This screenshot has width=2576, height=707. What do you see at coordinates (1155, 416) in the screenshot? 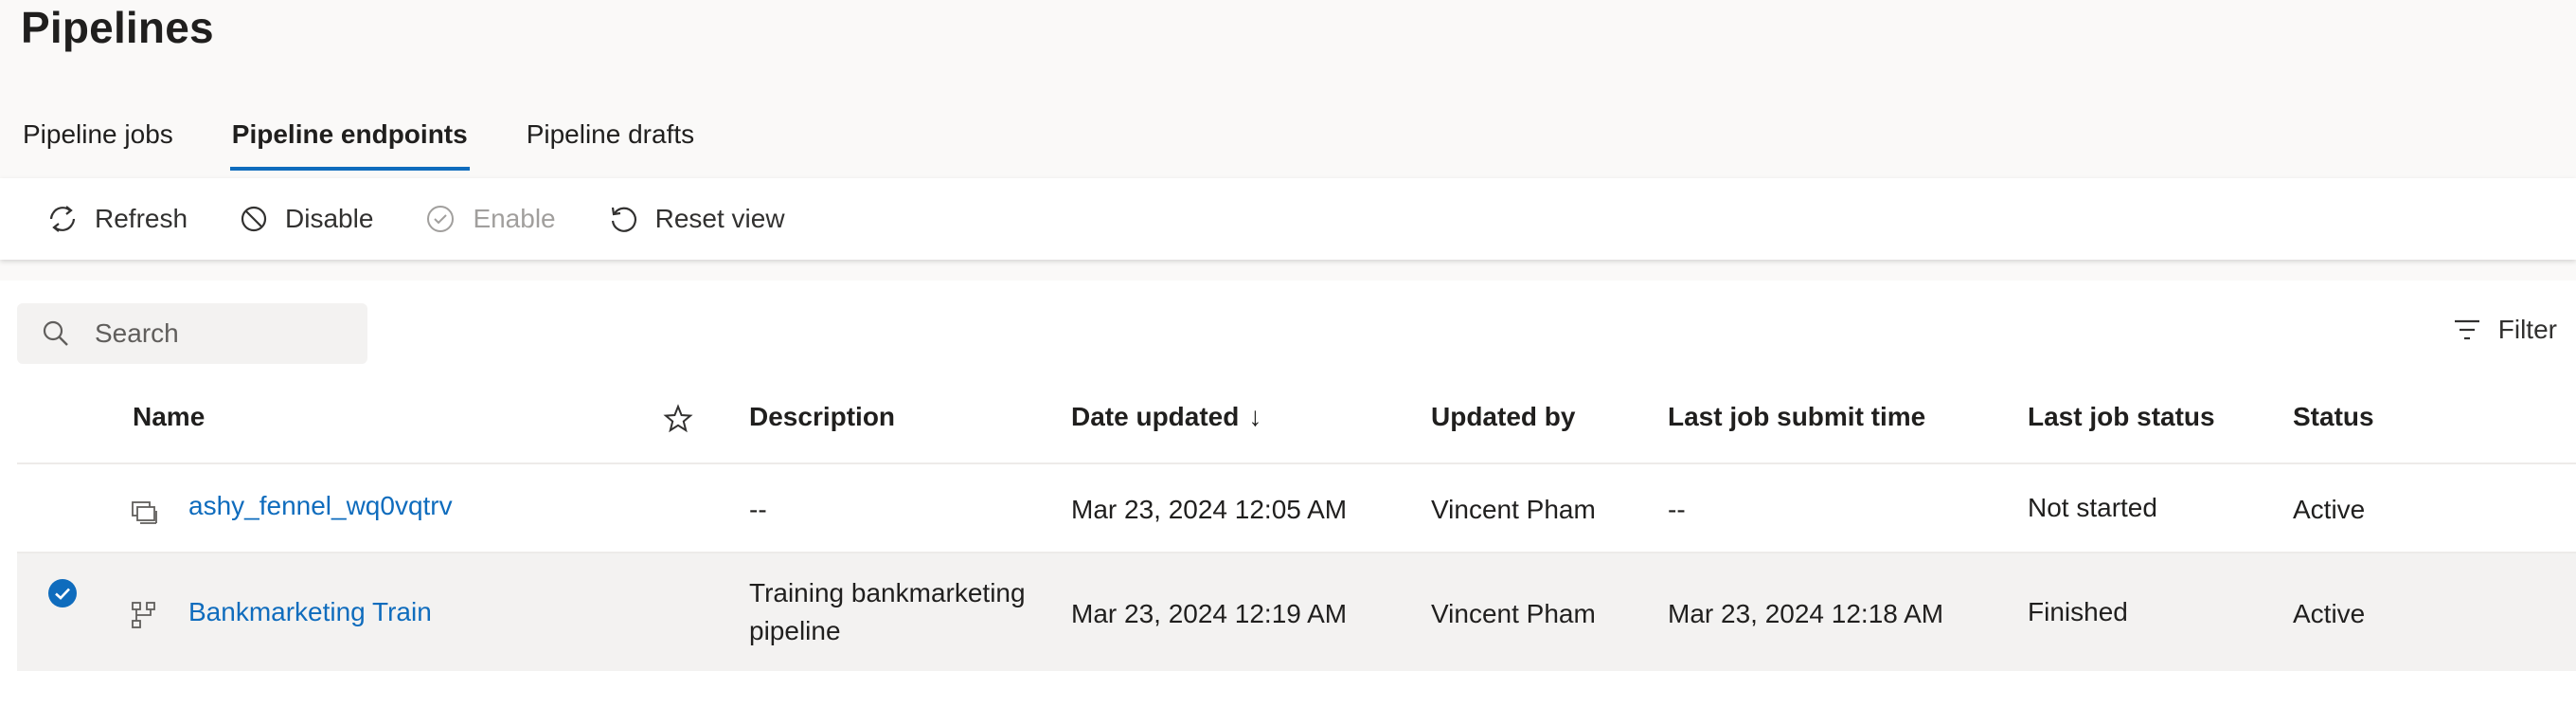
I see `date-updated-label: Date updated` at bounding box center [1155, 416].